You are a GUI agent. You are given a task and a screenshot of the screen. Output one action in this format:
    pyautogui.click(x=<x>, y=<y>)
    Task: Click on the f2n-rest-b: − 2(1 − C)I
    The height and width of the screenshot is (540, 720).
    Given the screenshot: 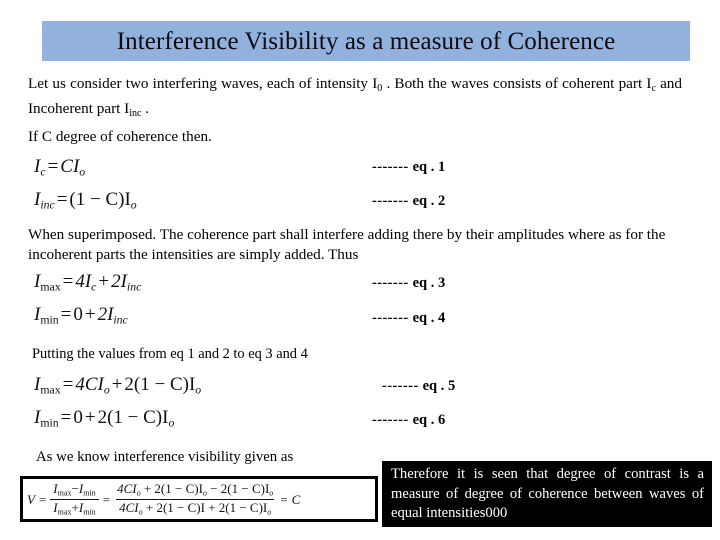 What is the action you would take?
    pyautogui.click(x=238, y=489)
    